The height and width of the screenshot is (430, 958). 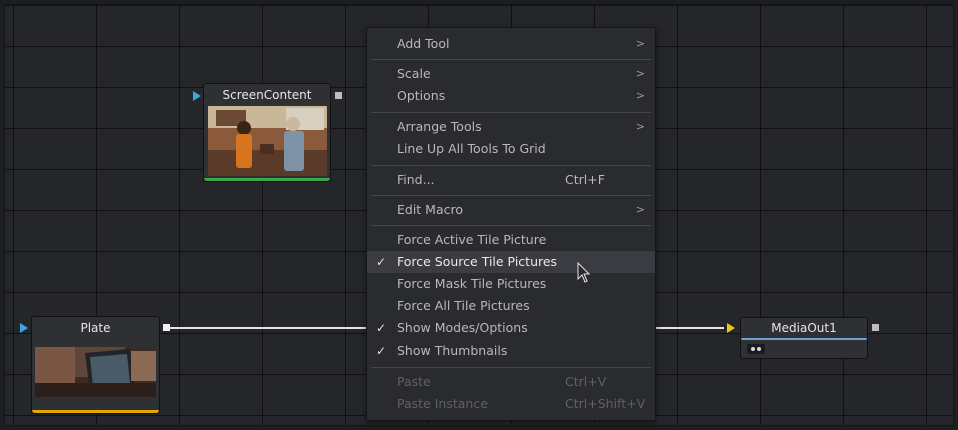 What do you see at coordinates (414, 381) in the screenshot?
I see `menu-item-label: Paste` at bounding box center [414, 381].